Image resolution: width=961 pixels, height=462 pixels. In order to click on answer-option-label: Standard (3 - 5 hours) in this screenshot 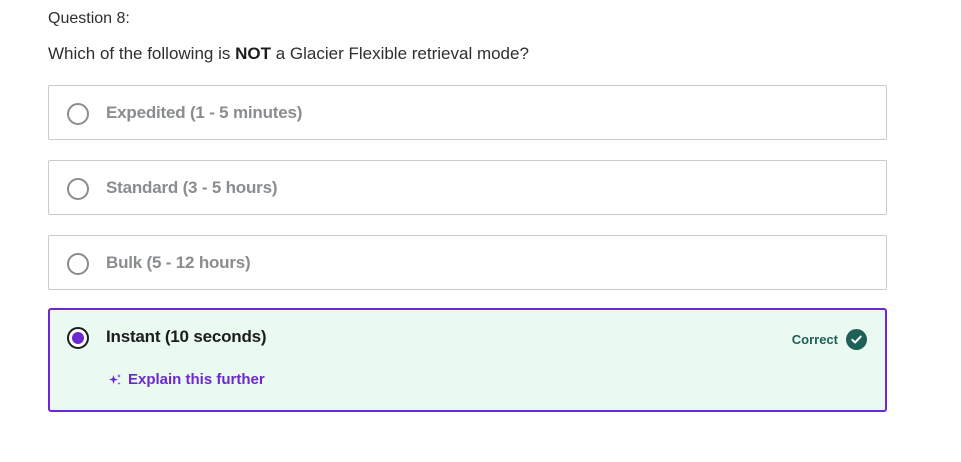, I will do `click(192, 187)`.